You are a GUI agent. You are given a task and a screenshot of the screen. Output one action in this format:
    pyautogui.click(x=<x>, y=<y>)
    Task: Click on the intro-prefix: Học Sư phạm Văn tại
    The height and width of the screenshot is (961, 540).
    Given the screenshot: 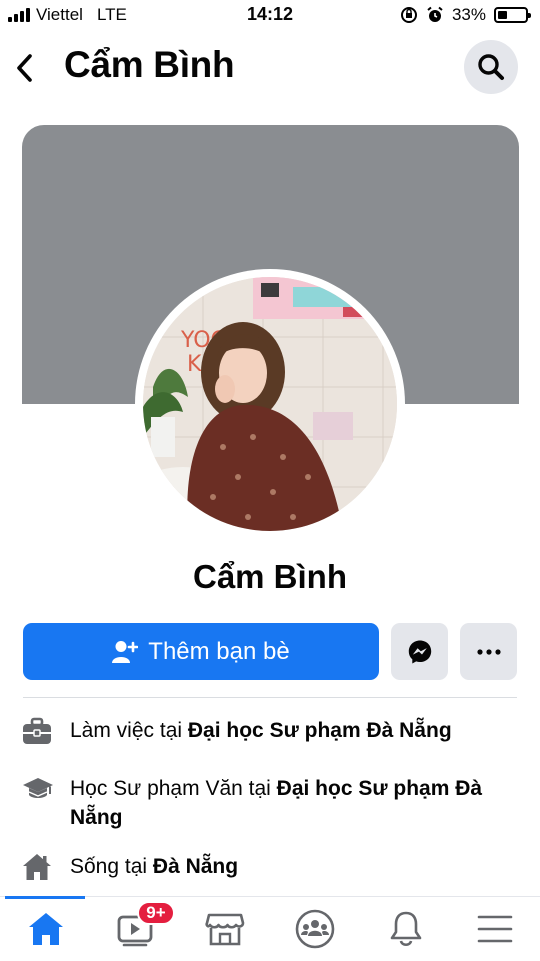 What is the action you would take?
    pyautogui.click(x=173, y=788)
    